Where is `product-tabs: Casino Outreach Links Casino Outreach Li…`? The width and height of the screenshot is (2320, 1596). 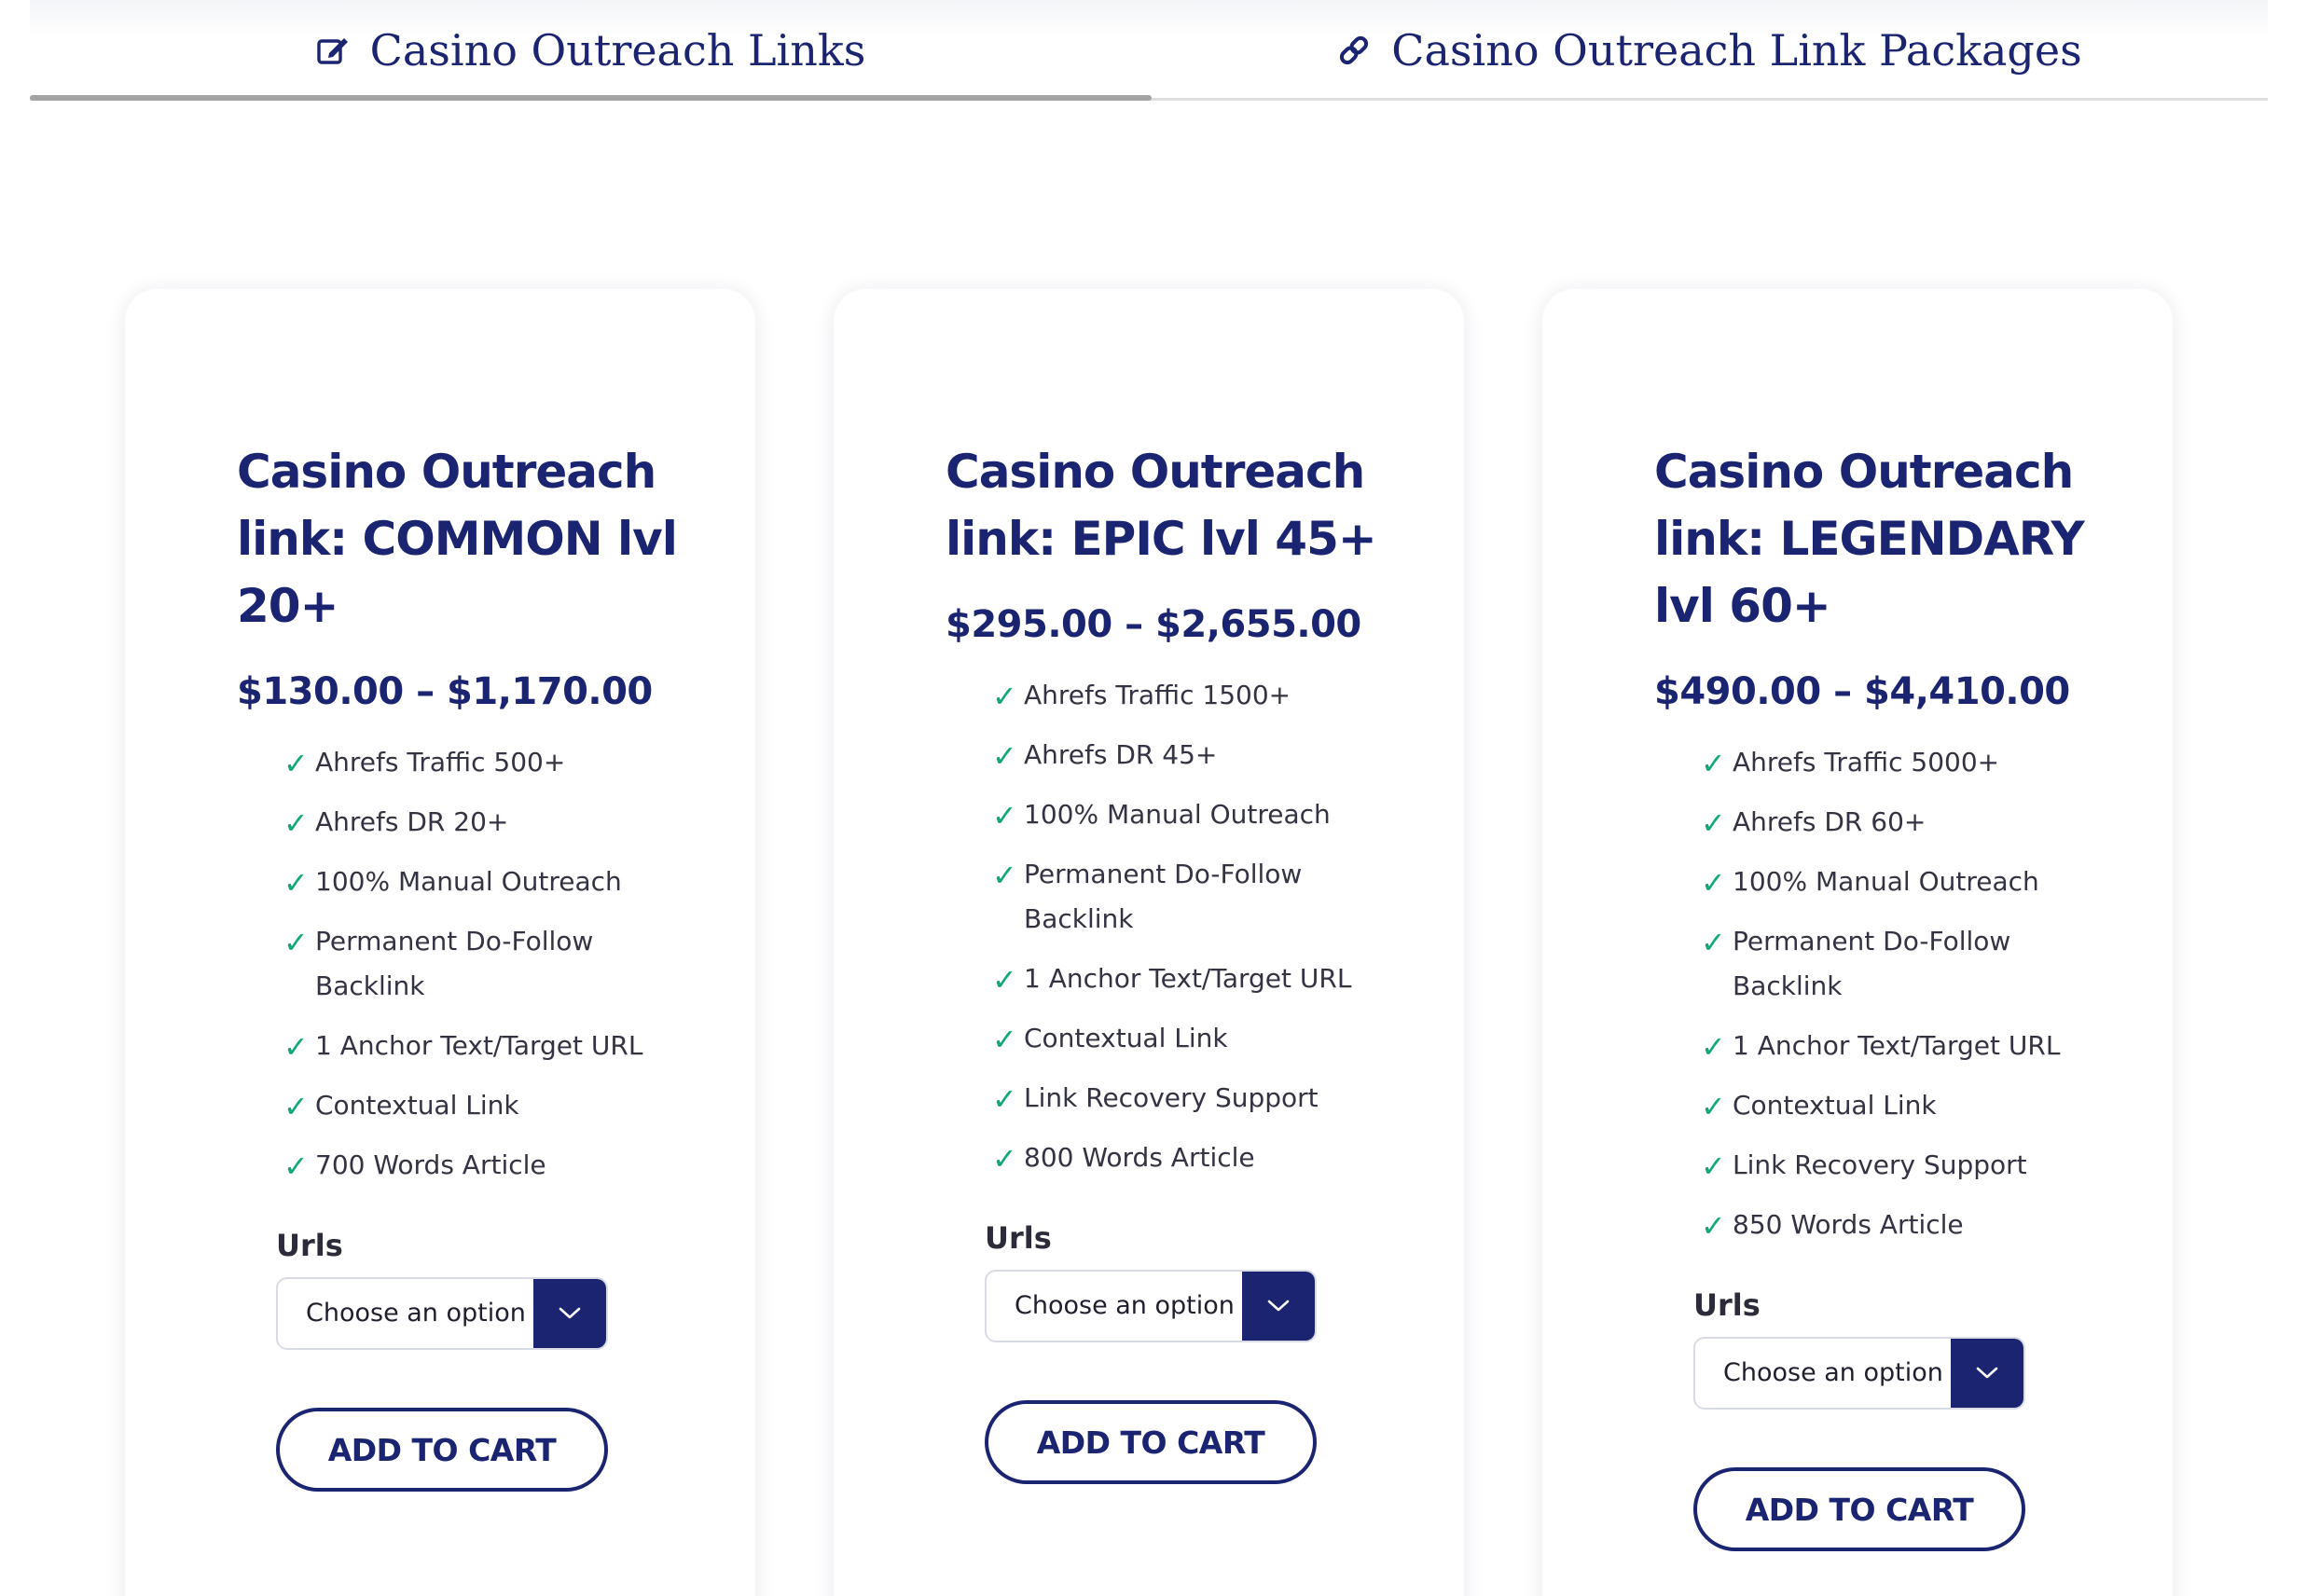
product-tabs: Casino Outreach Links Casino Outreach Li… is located at coordinates (1149, 51).